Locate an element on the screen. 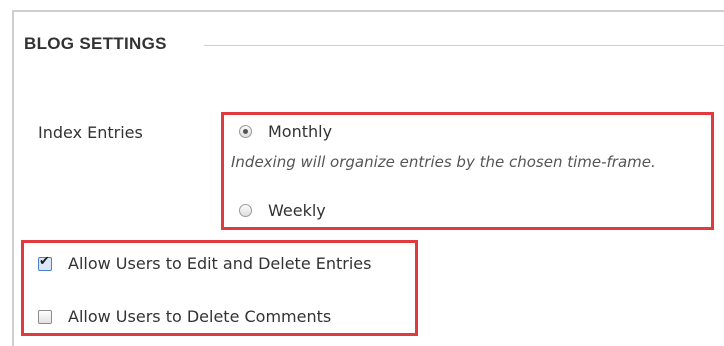 Image resolution: width=724 pixels, height=346 pixels. checkbox-edit-entries-icon: ✔ is located at coordinates (45, 262).